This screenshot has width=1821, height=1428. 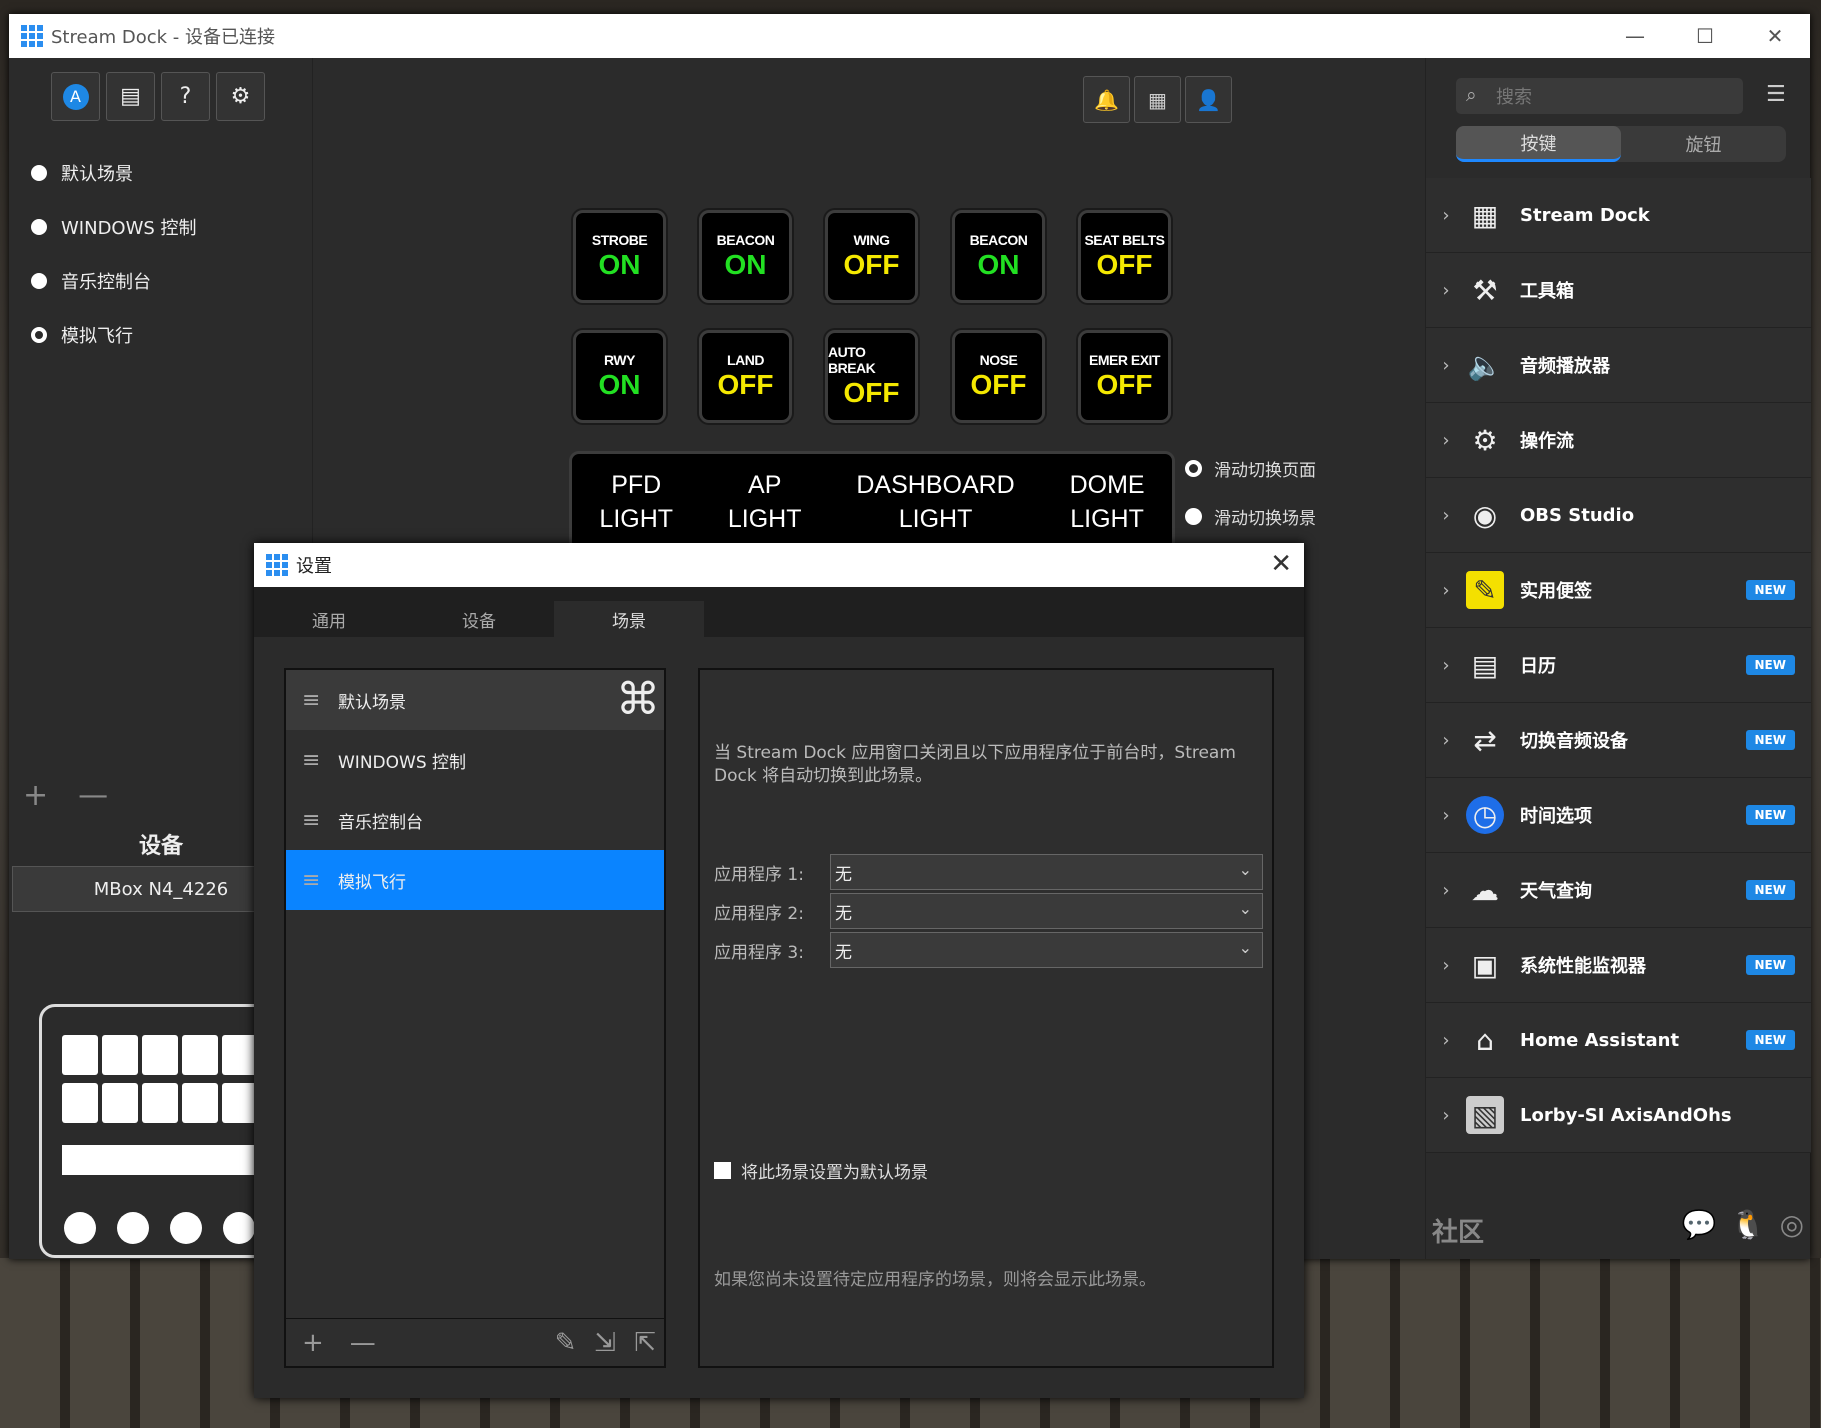 What do you see at coordinates (998, 384) in the screenshot?
I see `key-state: OFF` at bounding box center [998, 384].